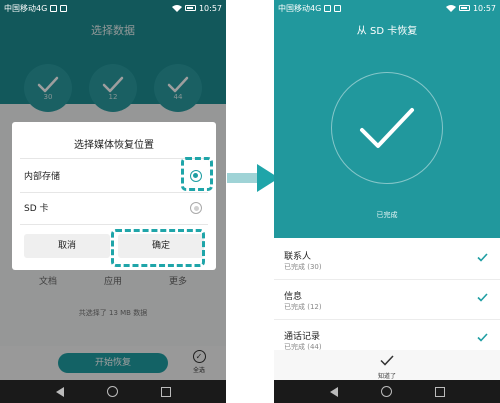 This screenshot has height=403, width=500. What do you see at coordinates (303, 267) in the screenshot?
I see `item-status: 已完成 (30)` at bounding box center [303, 267].